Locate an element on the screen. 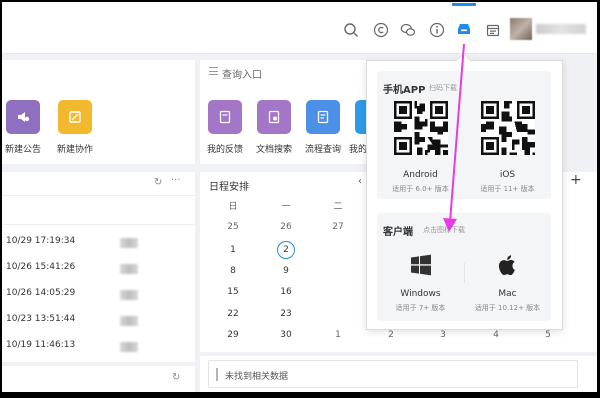 The height and width of the screenshot is (398, 600). info-circle-icon is located at coordinates (437, 30).